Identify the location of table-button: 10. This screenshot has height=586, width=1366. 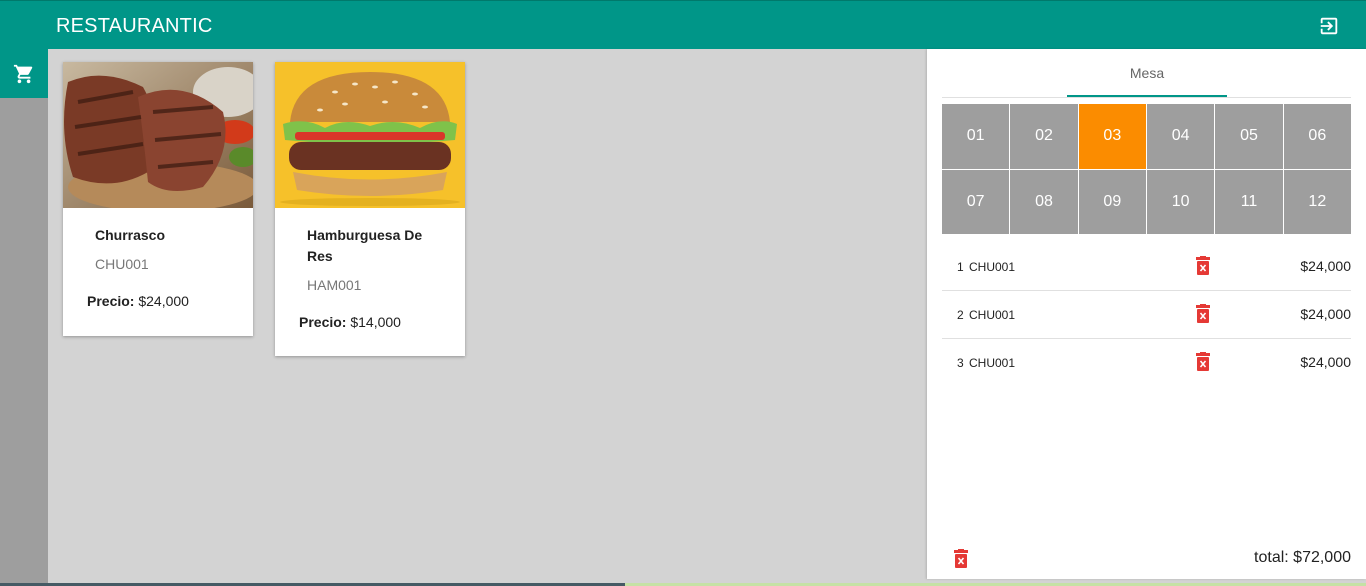
(1181, 201).